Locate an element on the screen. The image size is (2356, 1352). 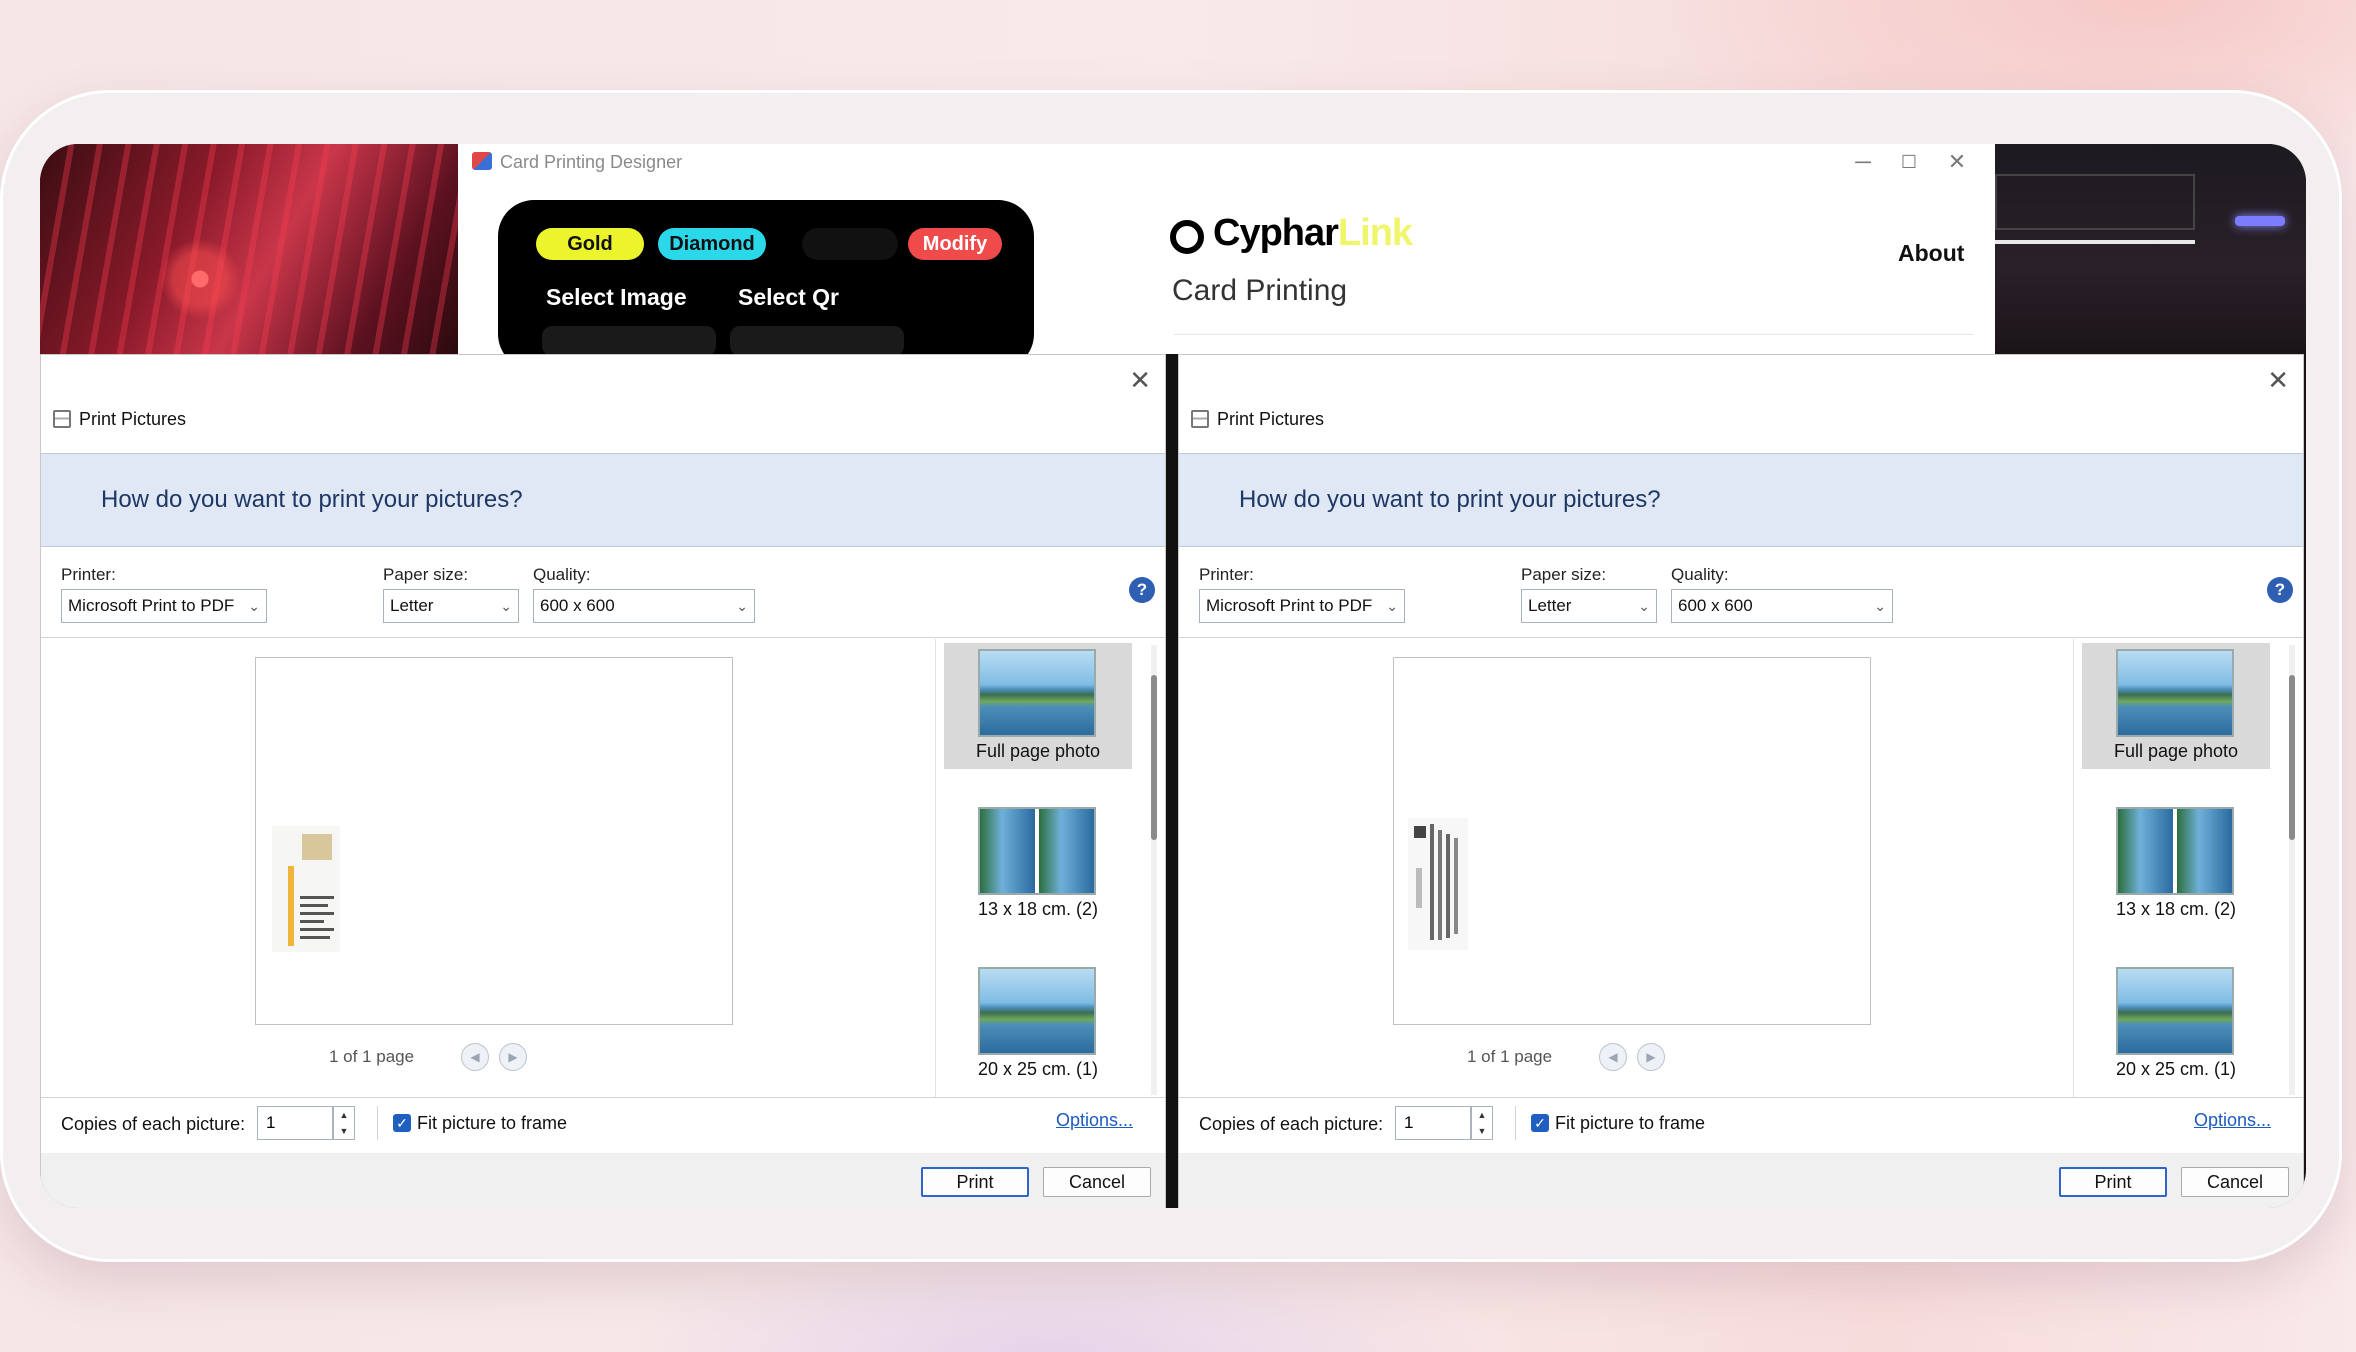
copies-label: Copies of each picture: is located at coordinates (1291, 1124).